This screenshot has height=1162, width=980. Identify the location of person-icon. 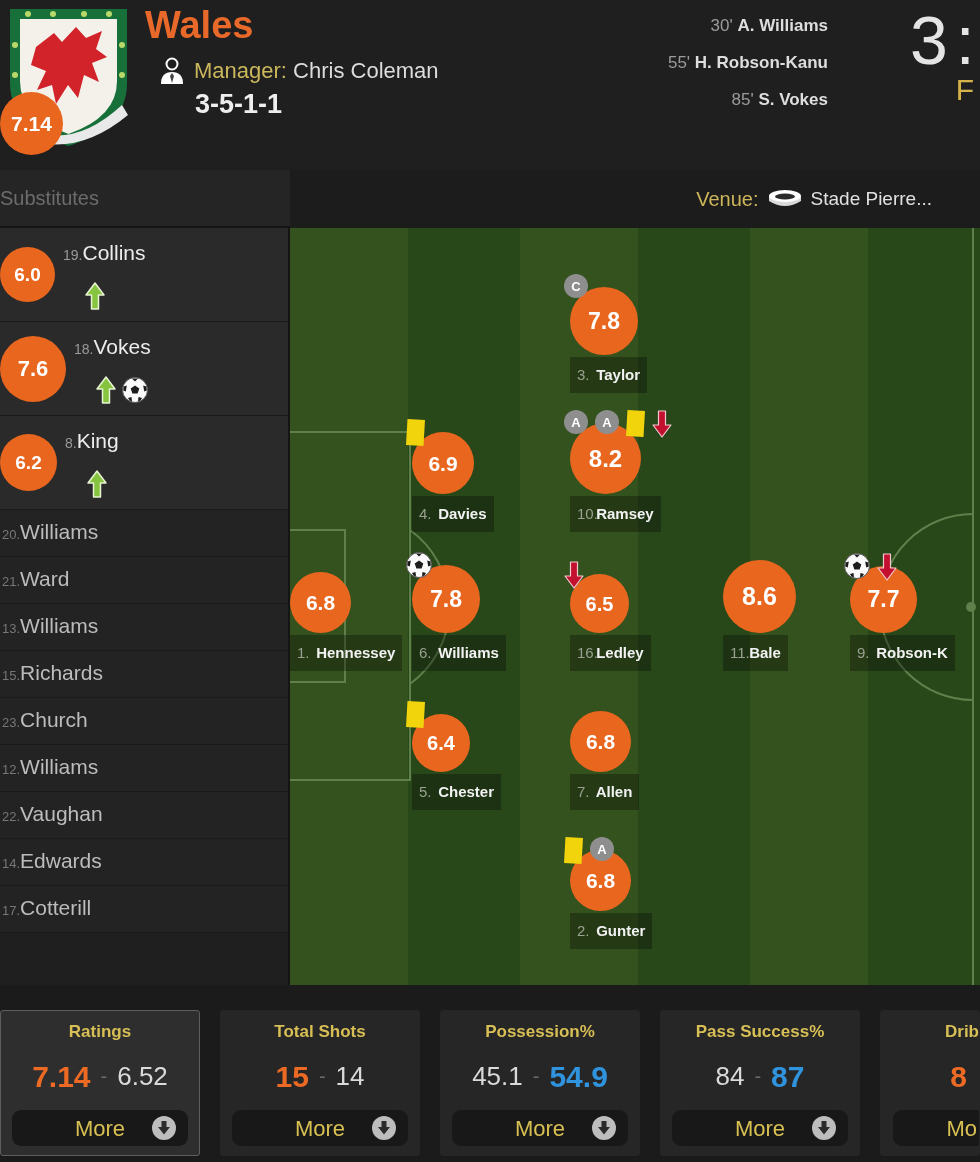
(172, 71).